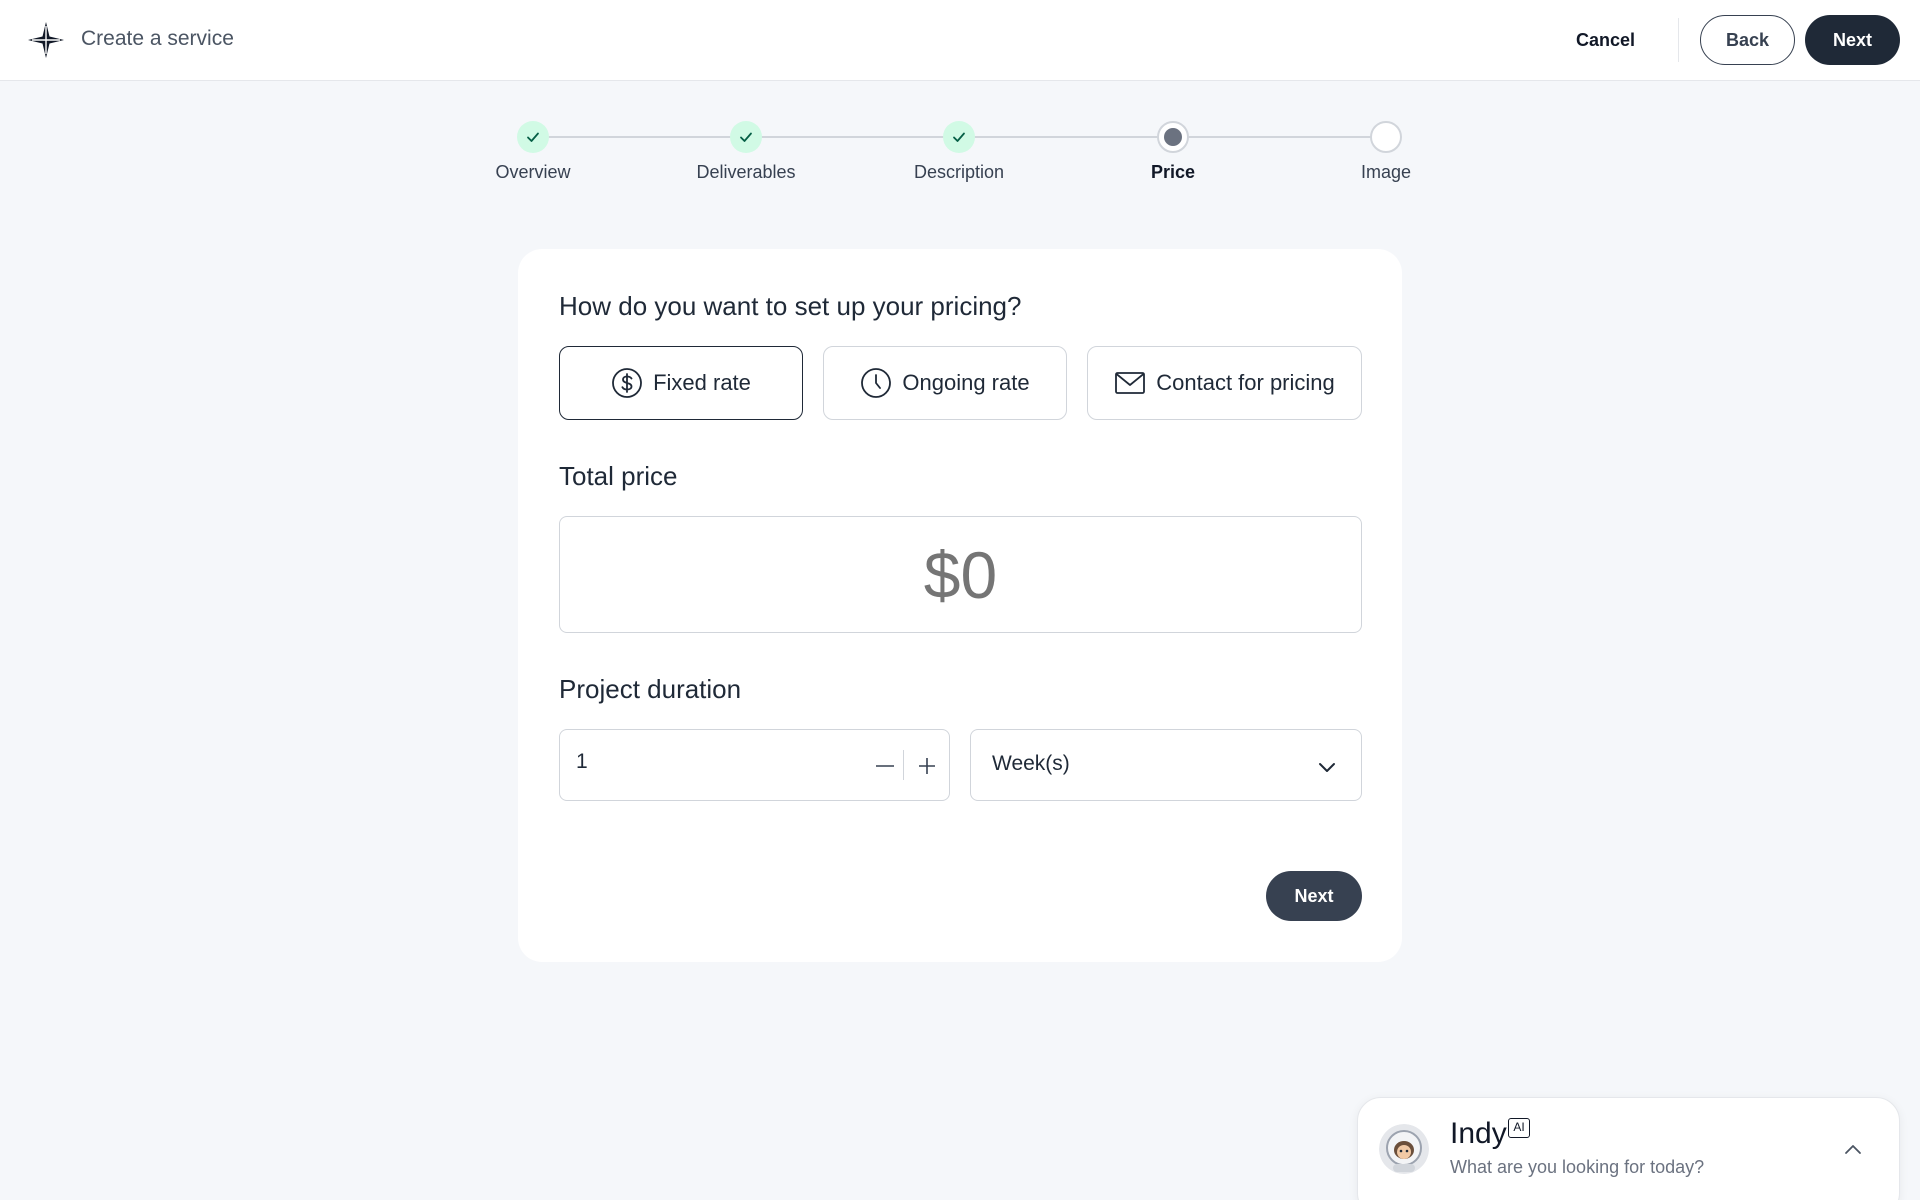  What do you see at coordinates (966, 382) in the screenshot?
I see `option-label: Ongoing rate` at bounding box center [966, 382].